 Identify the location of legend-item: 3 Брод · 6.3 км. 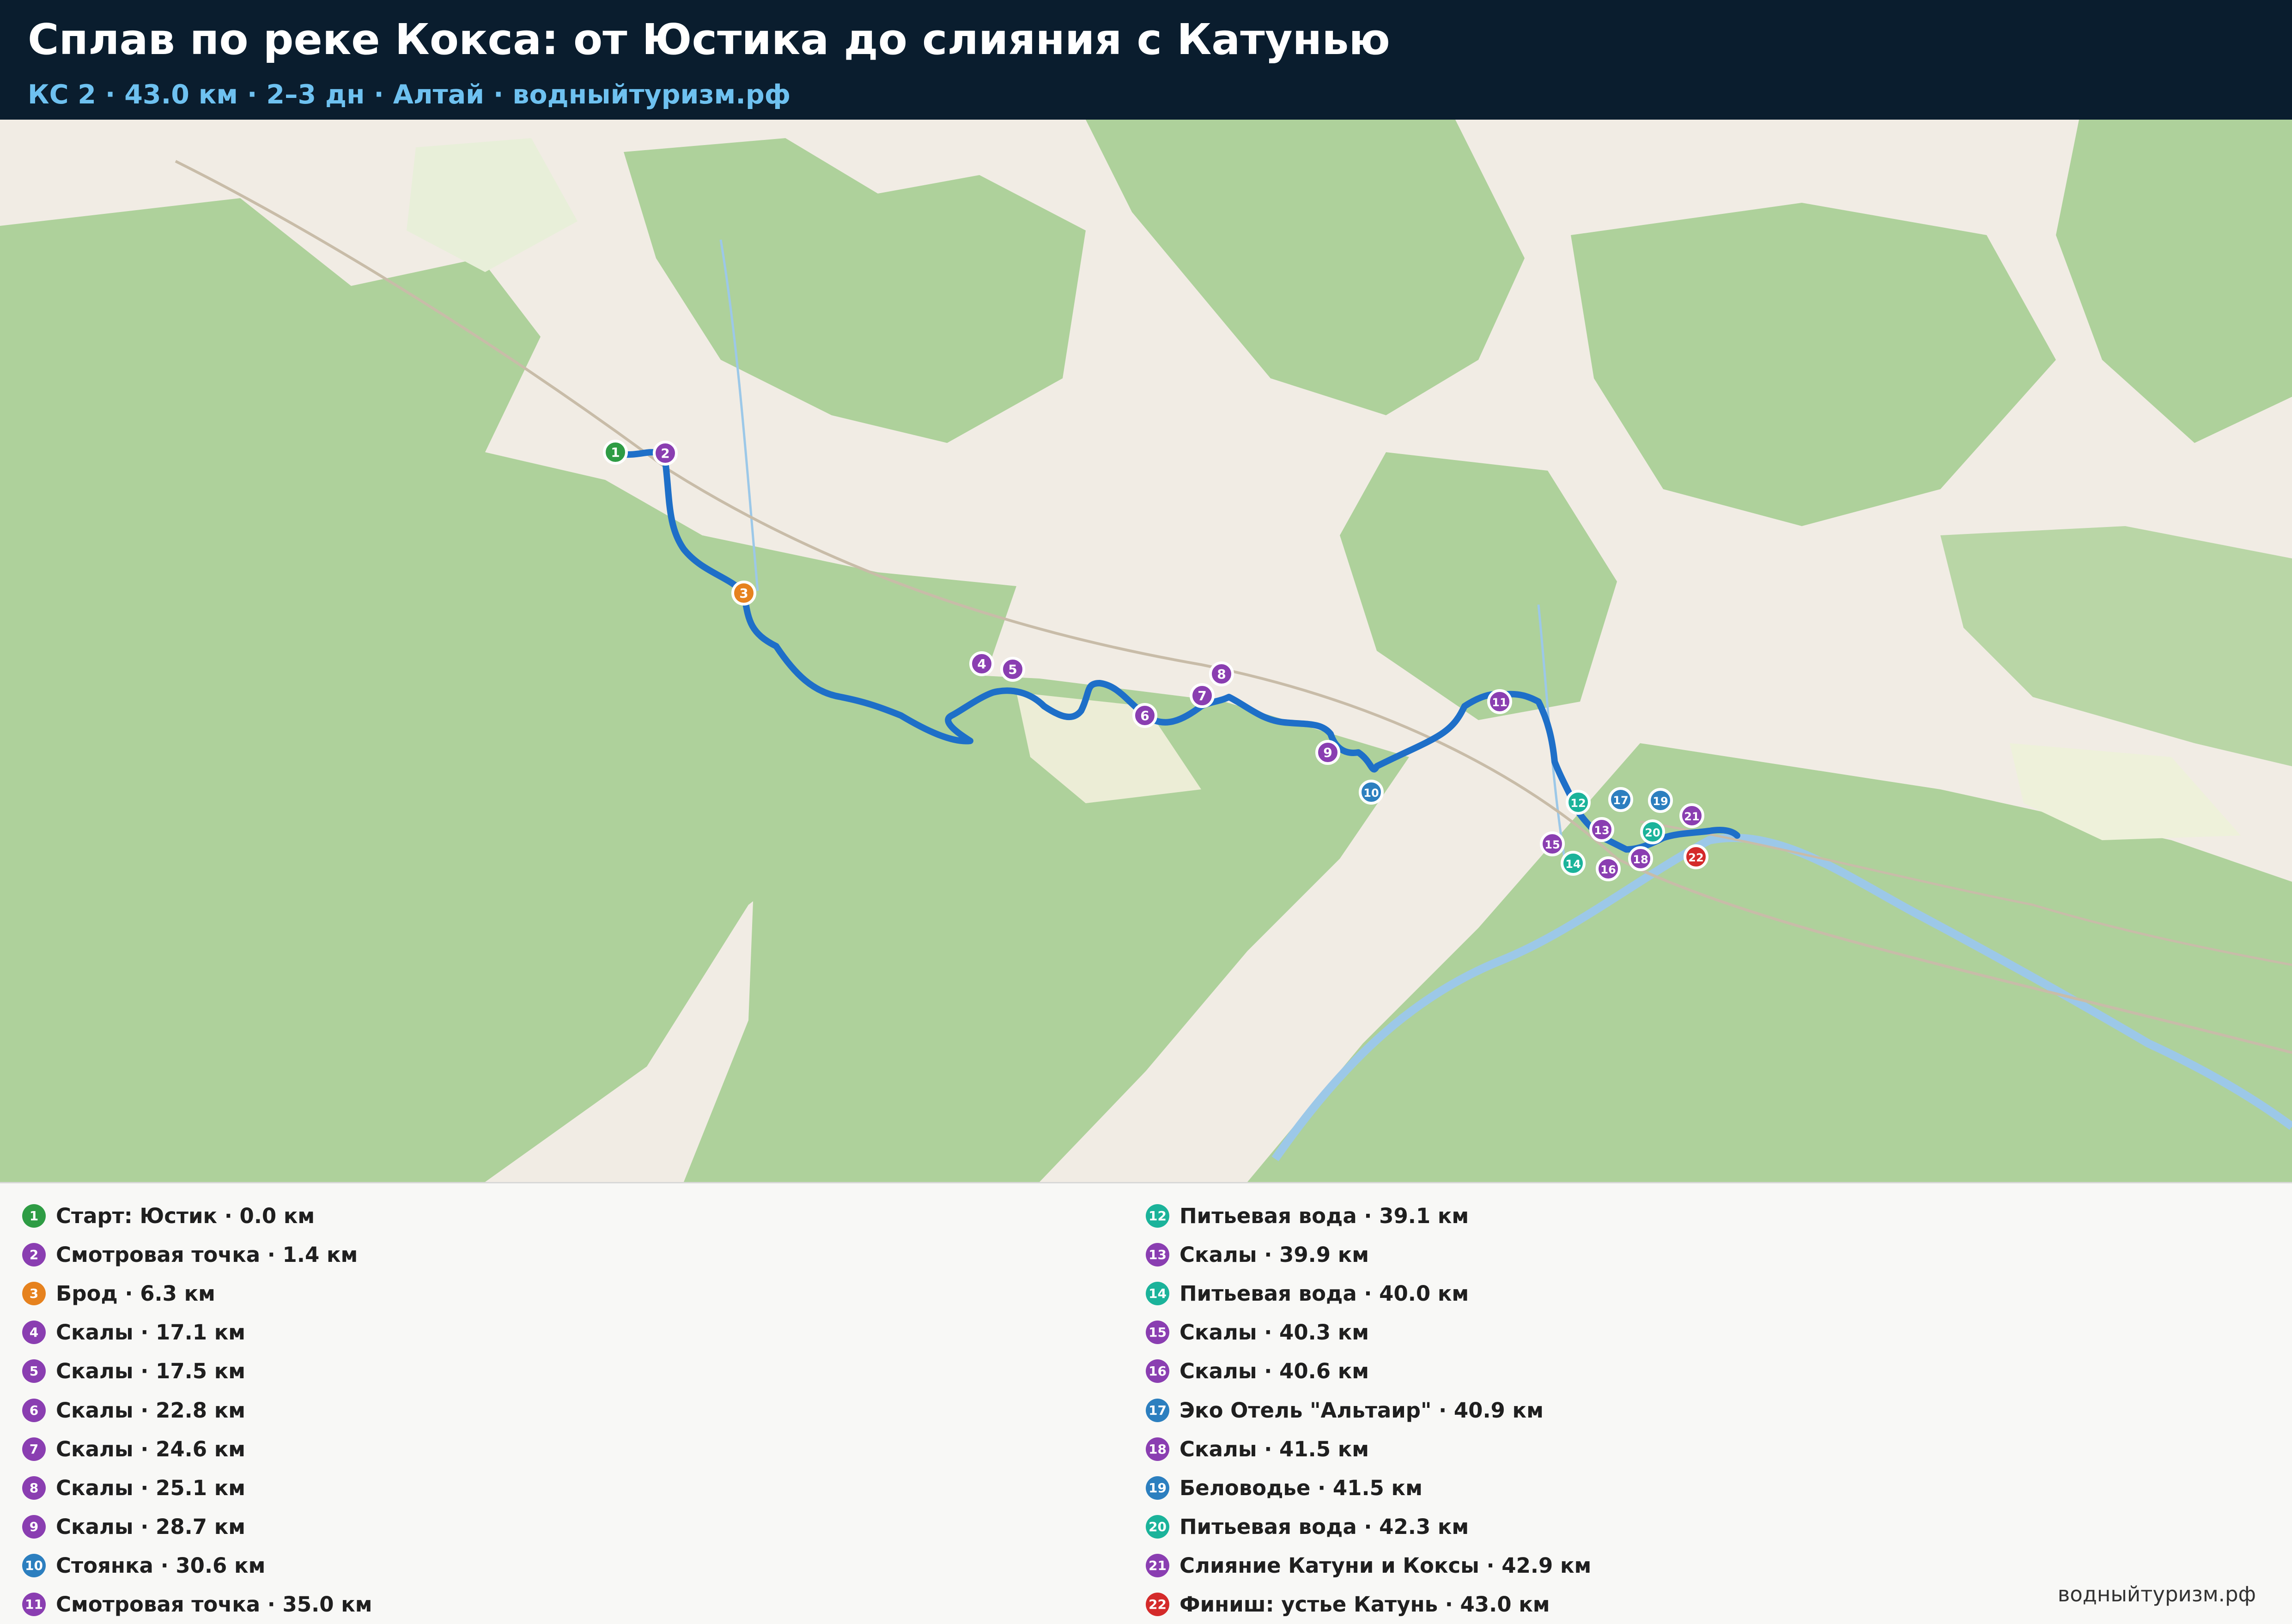
(197, 1293).